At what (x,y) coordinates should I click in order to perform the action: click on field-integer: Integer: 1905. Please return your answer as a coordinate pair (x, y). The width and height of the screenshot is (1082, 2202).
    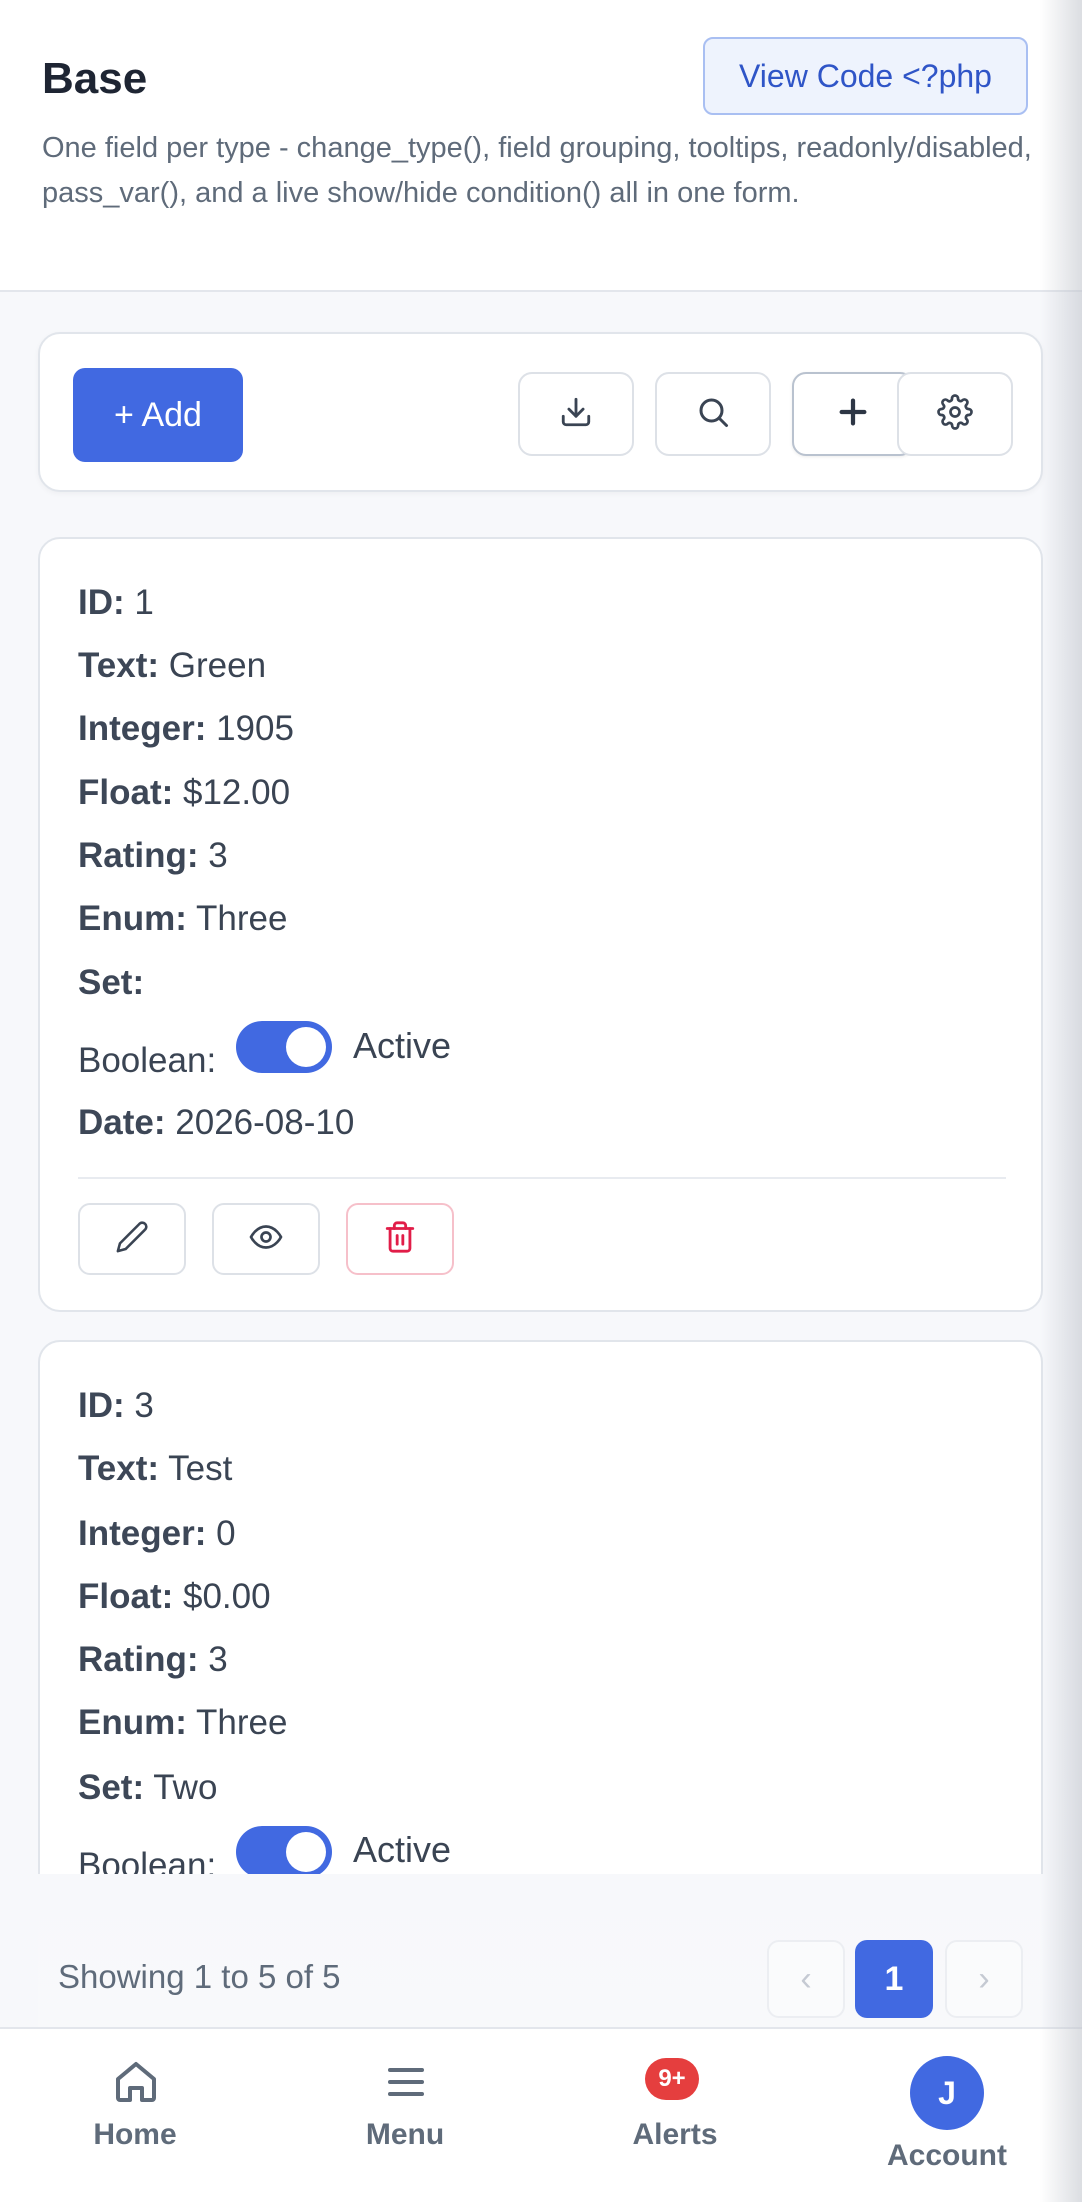
    Looking at the image, I should click on (186, 728).